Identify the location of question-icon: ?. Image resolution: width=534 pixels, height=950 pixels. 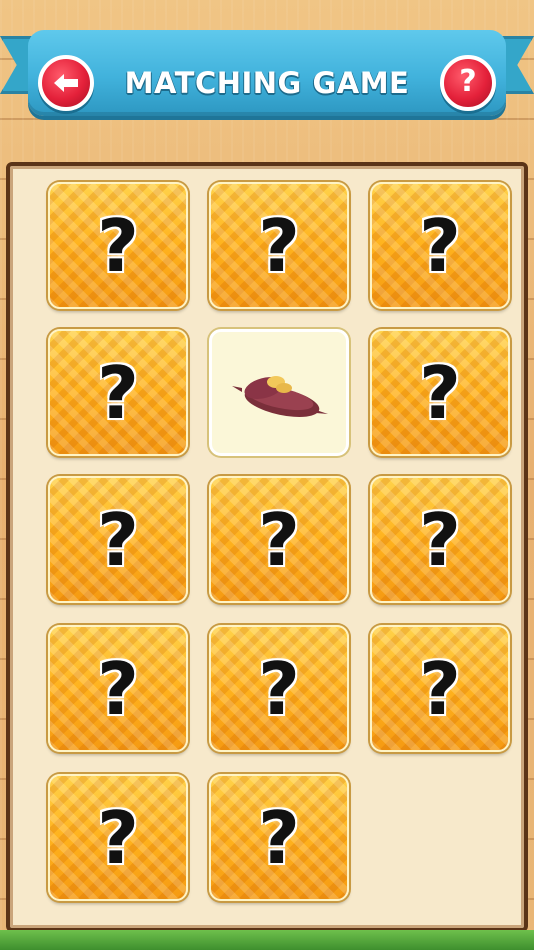
(468, 81).